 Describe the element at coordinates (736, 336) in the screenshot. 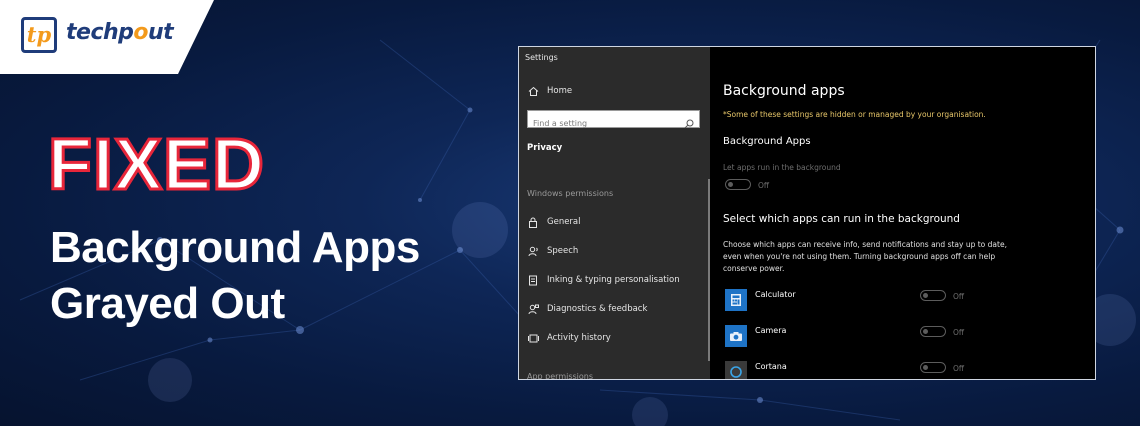

I see `camera-icon` at that location.